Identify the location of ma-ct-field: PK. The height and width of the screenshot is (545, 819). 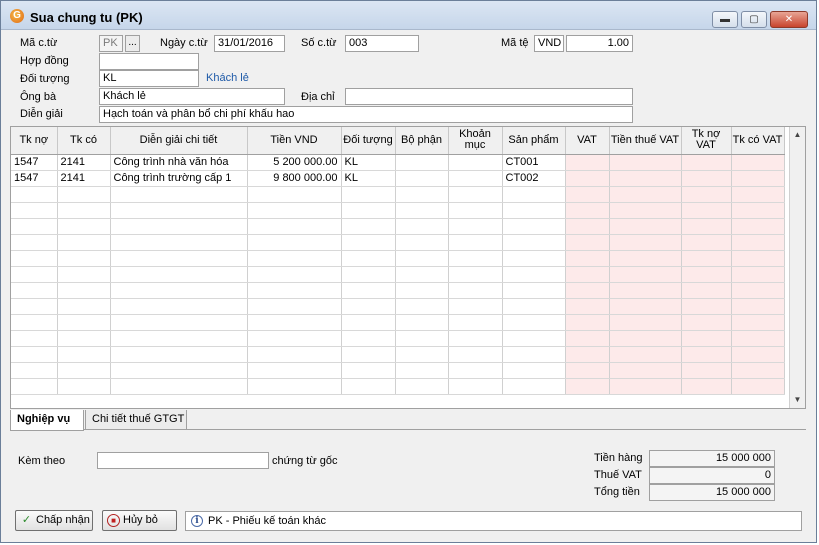
(111, 43).